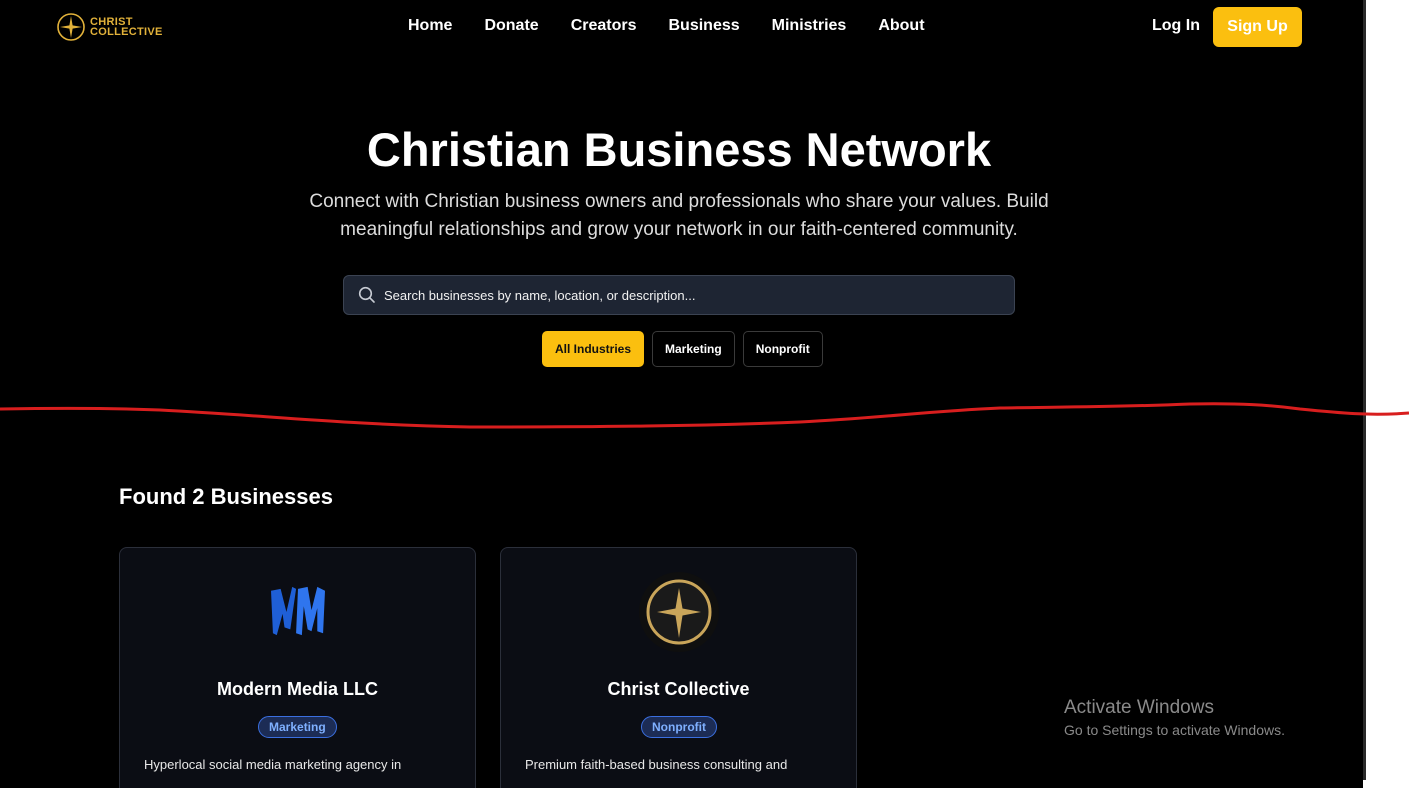 The width and height of the screenshot is (1409, 788). What do you see at coordinates (430, 26) in the screenshot?
I see `nav-home: Home` at bounding box center [430, 26].